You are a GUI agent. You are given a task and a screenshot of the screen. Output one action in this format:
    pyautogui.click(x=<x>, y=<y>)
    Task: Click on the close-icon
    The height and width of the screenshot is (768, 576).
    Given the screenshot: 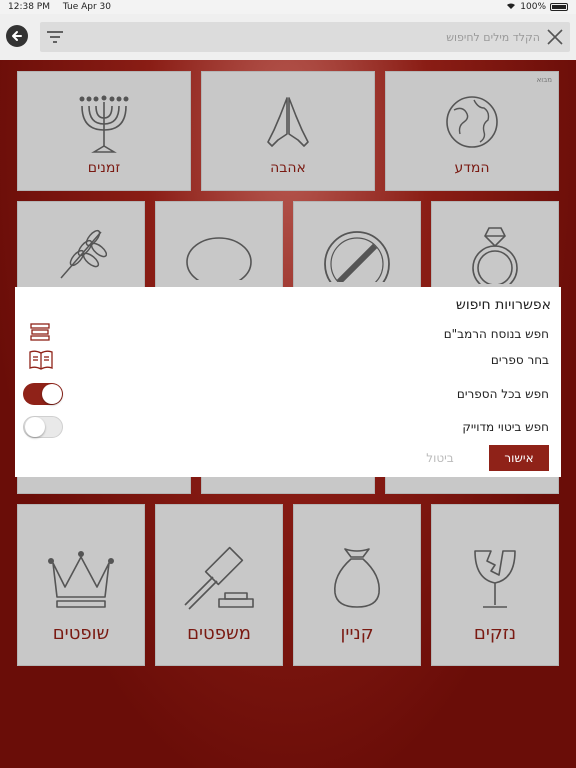 What is the action you would take?
    pyautogui.click(x=555, y=39)
    